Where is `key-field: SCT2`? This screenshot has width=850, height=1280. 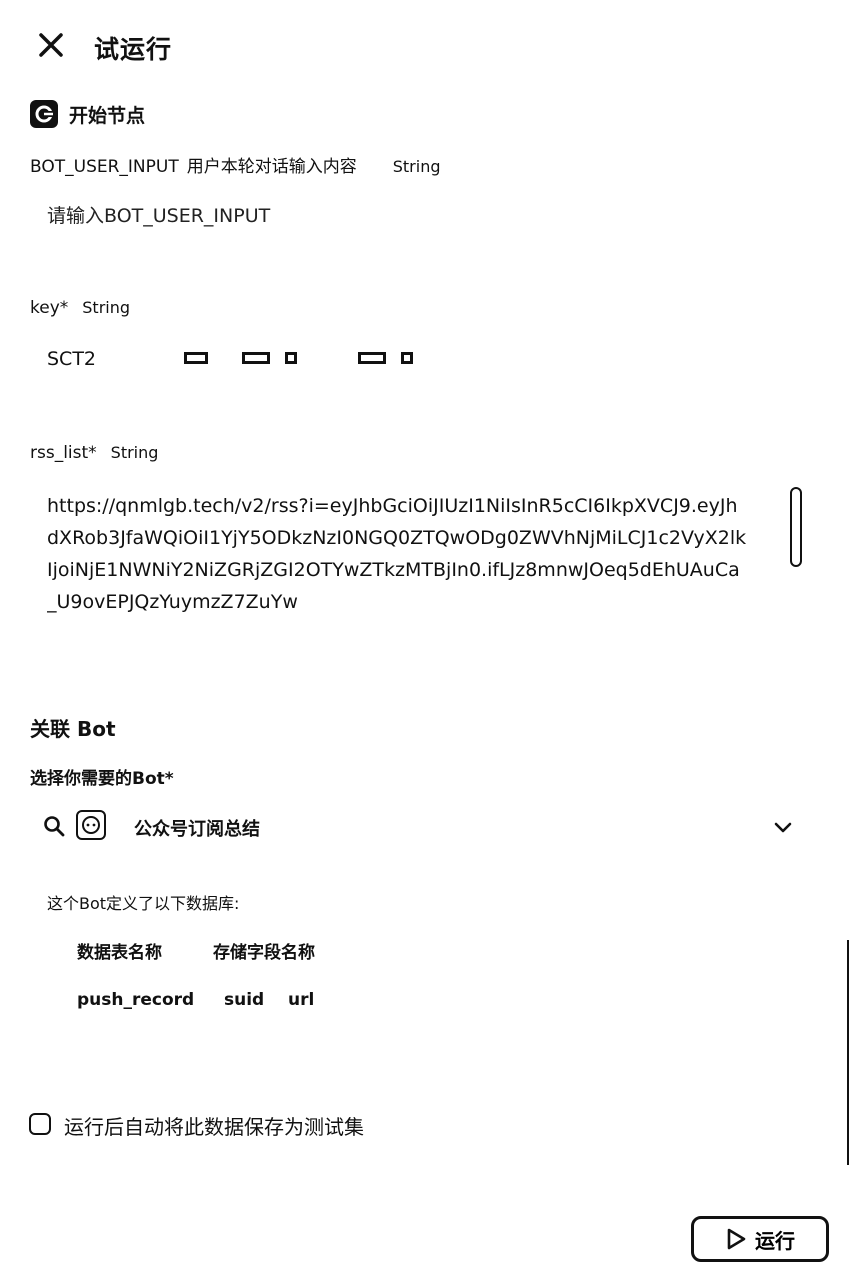 key-field: SCT2 is located at coordinates (247, 360).